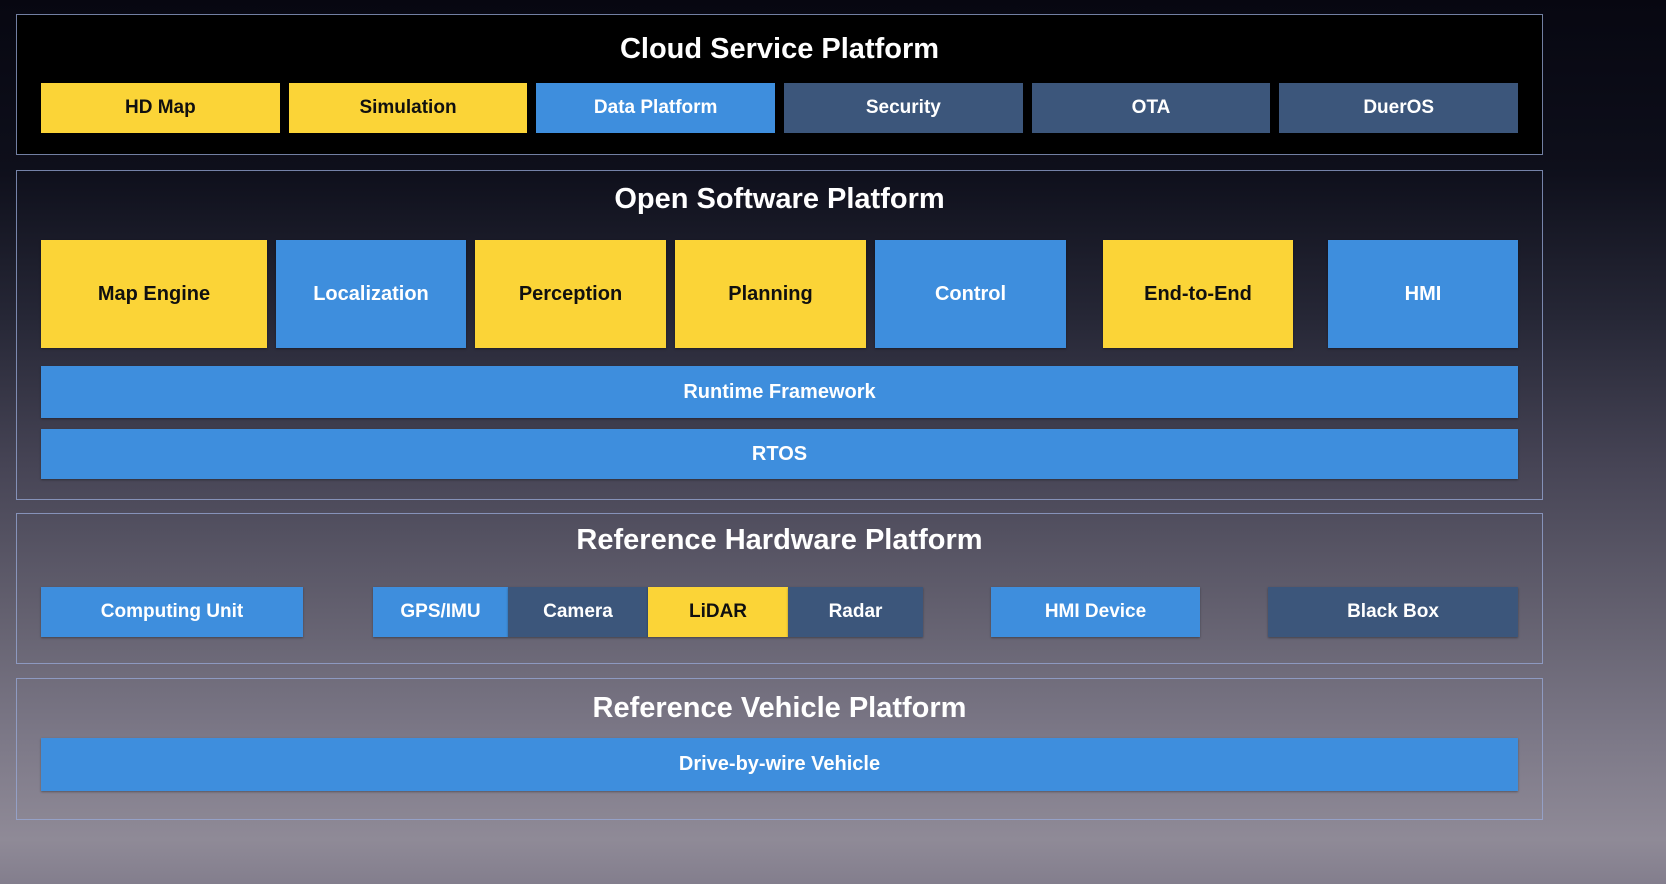 This screenshot has height=884, width=1666. I want to click on box-data-platform: Data Platform, so click(656, 108).